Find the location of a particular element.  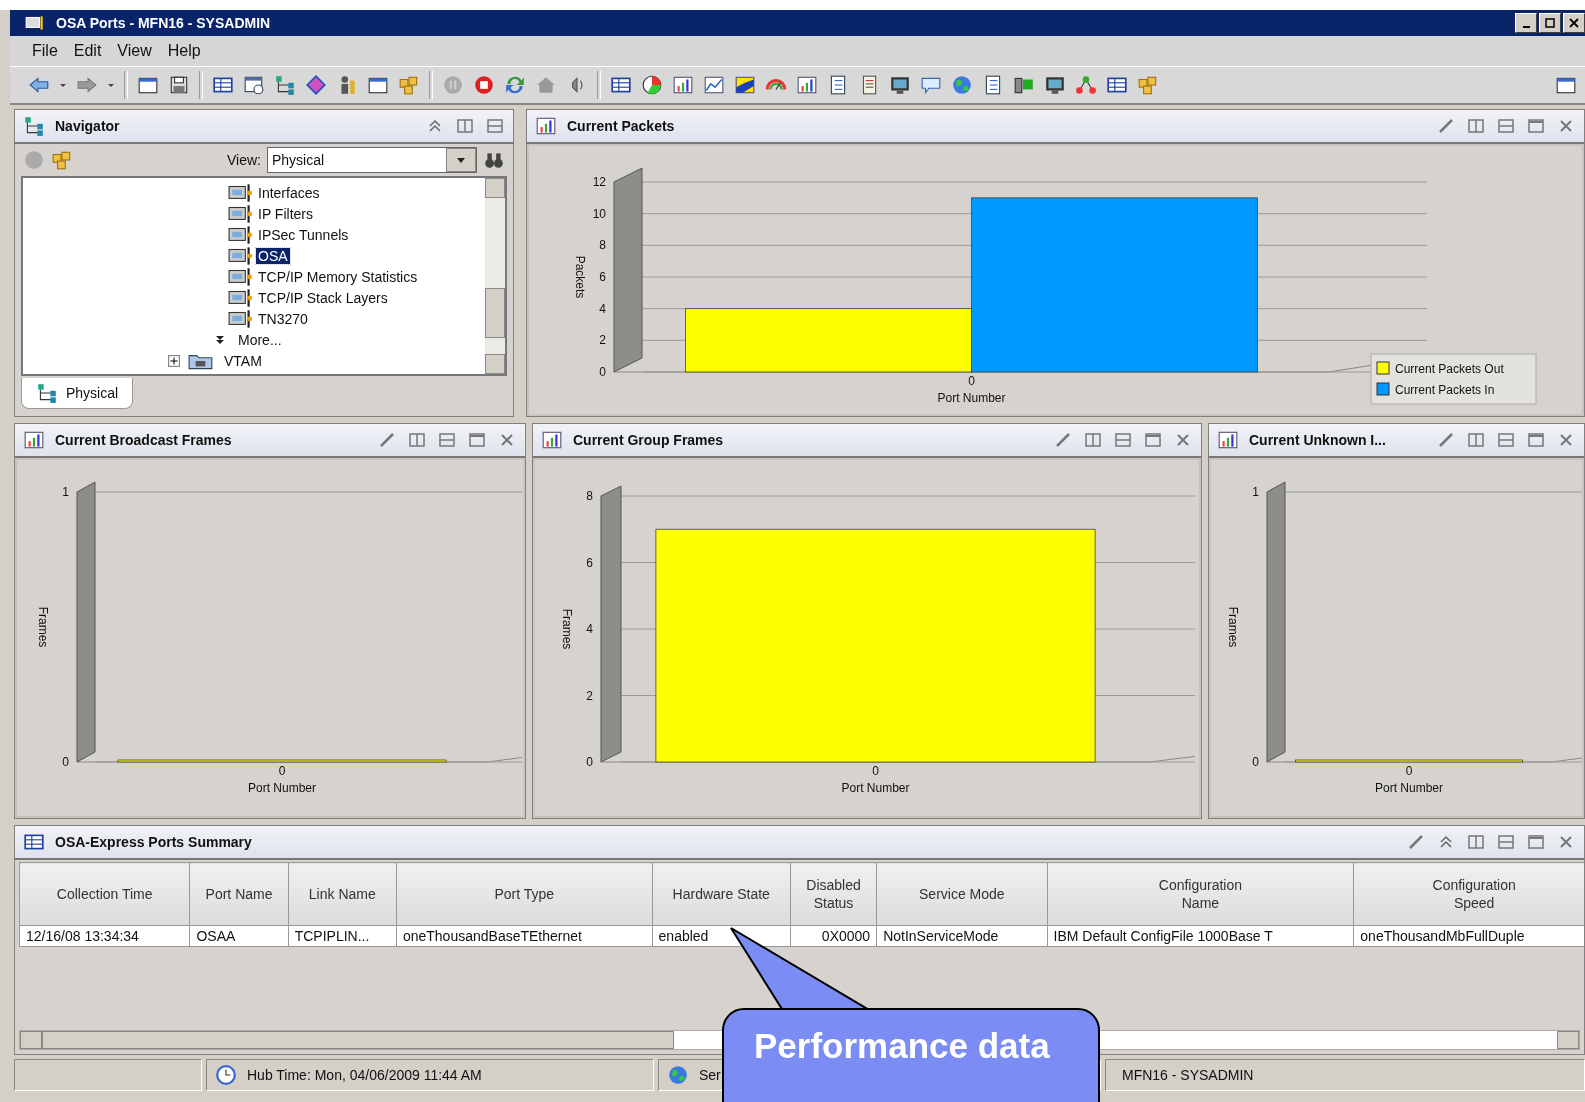

tree-item: IP Filters is located at coordinates (285, 214).